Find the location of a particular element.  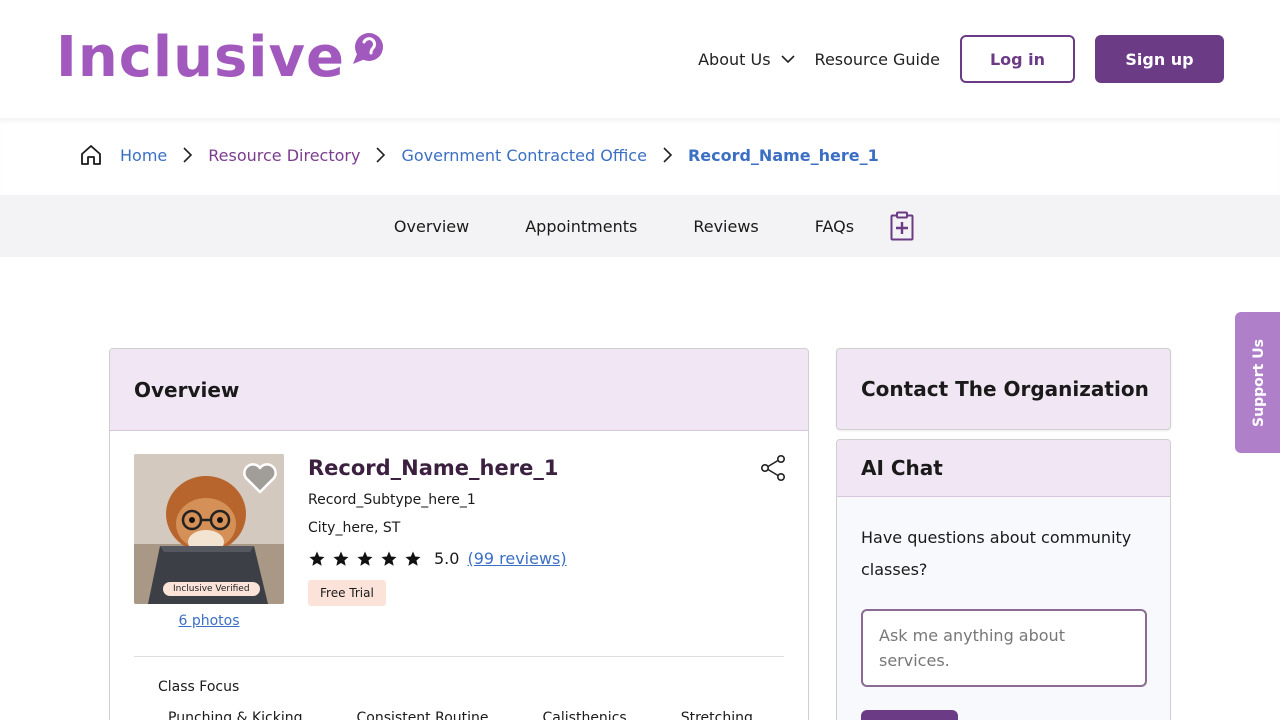

breadcrumb-resource-directory: Resource Directory is located at coordinates (284, 155).